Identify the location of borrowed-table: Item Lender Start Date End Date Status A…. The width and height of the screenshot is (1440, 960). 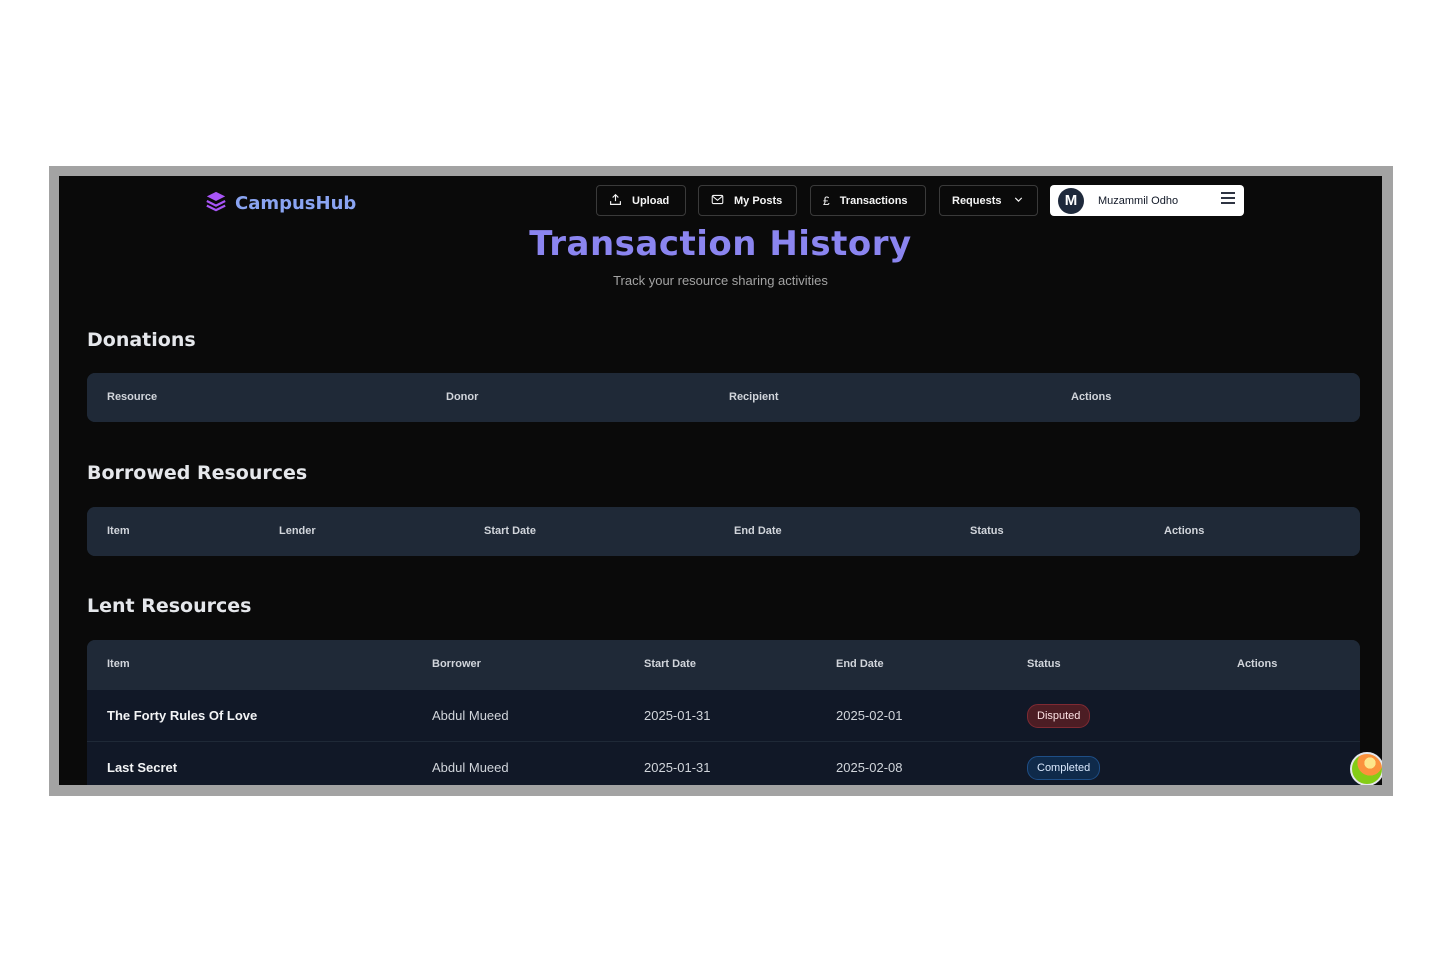
(723, 531).